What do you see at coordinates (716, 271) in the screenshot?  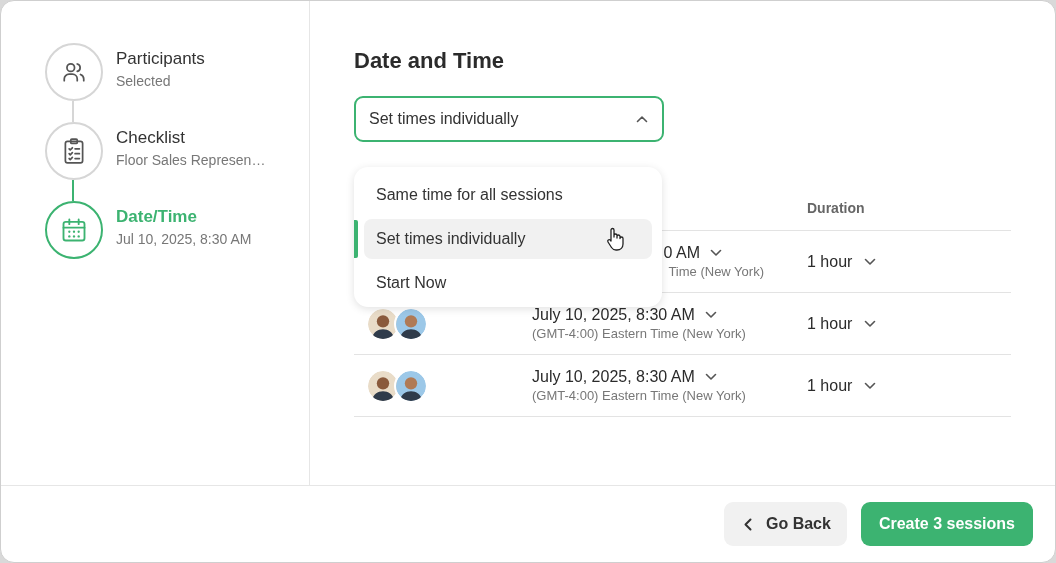 I see `timezone-text: Time (New York)` at bounding box center [716, 271].